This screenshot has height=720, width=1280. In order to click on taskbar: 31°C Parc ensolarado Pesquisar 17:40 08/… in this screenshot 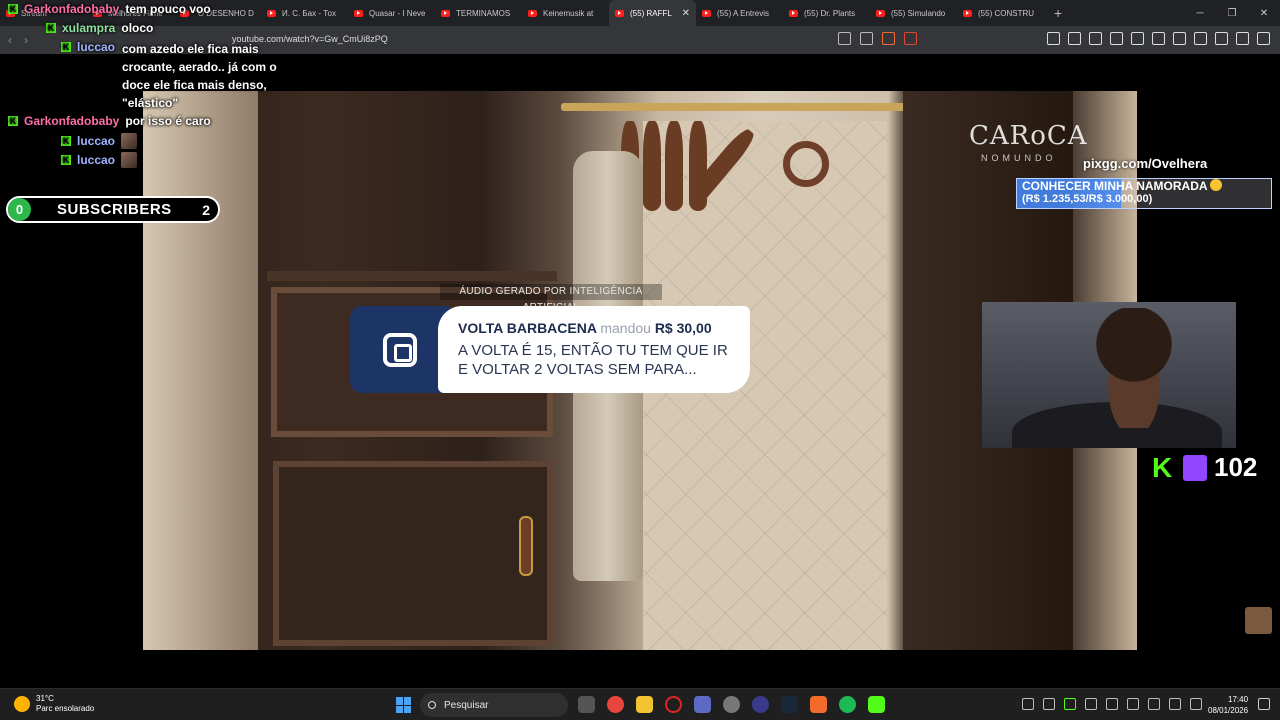, I will do `click(640, 704)`.